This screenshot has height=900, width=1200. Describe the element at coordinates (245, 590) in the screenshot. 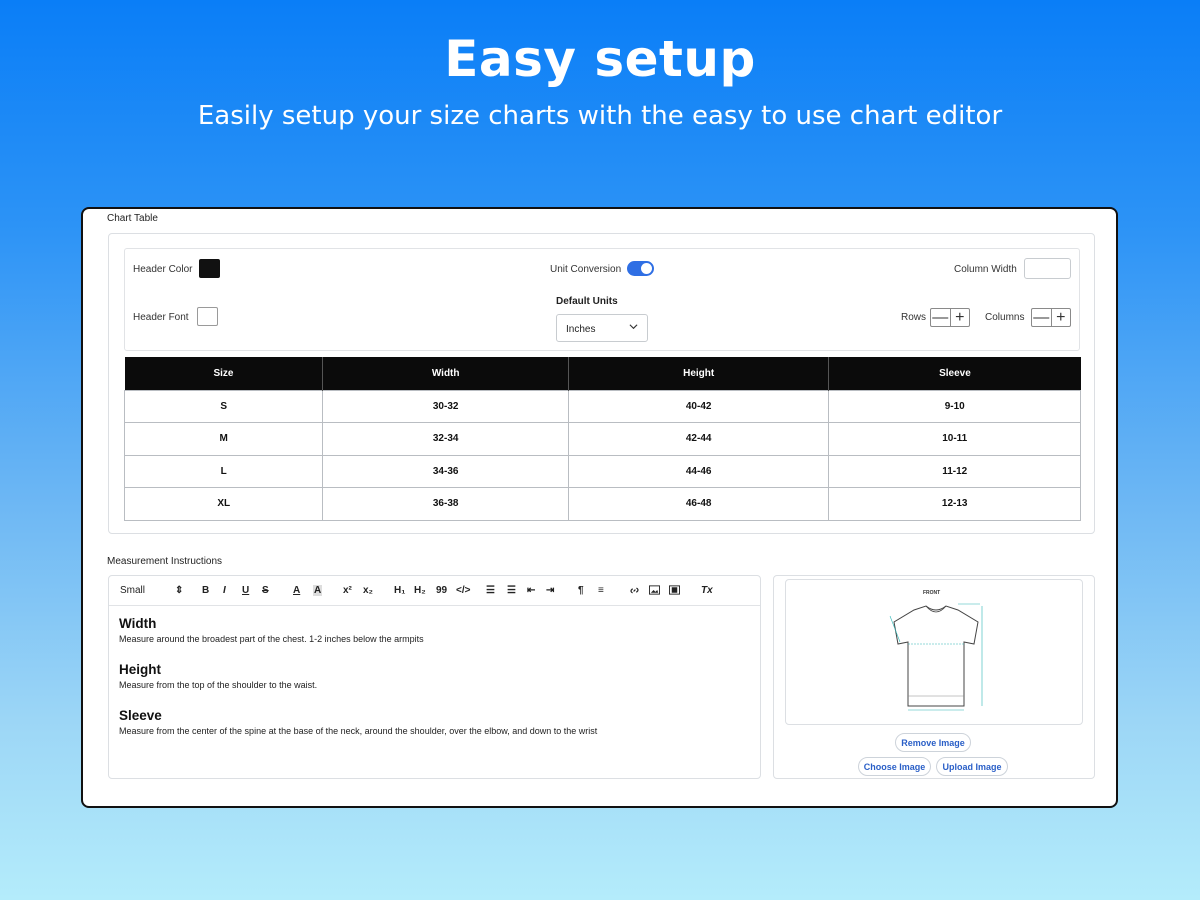

I see `underline-button: U` at that location.